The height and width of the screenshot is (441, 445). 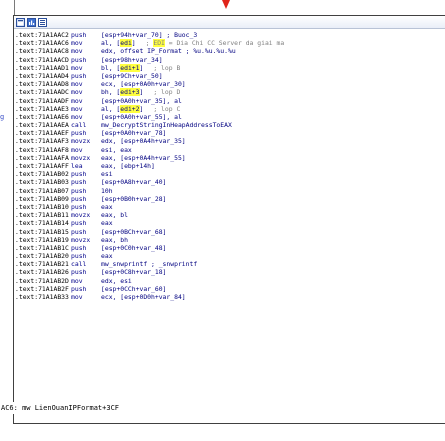 I want to click on disassembly-row: .text:71A1AB10 push eax, so click(x=229, y=207).